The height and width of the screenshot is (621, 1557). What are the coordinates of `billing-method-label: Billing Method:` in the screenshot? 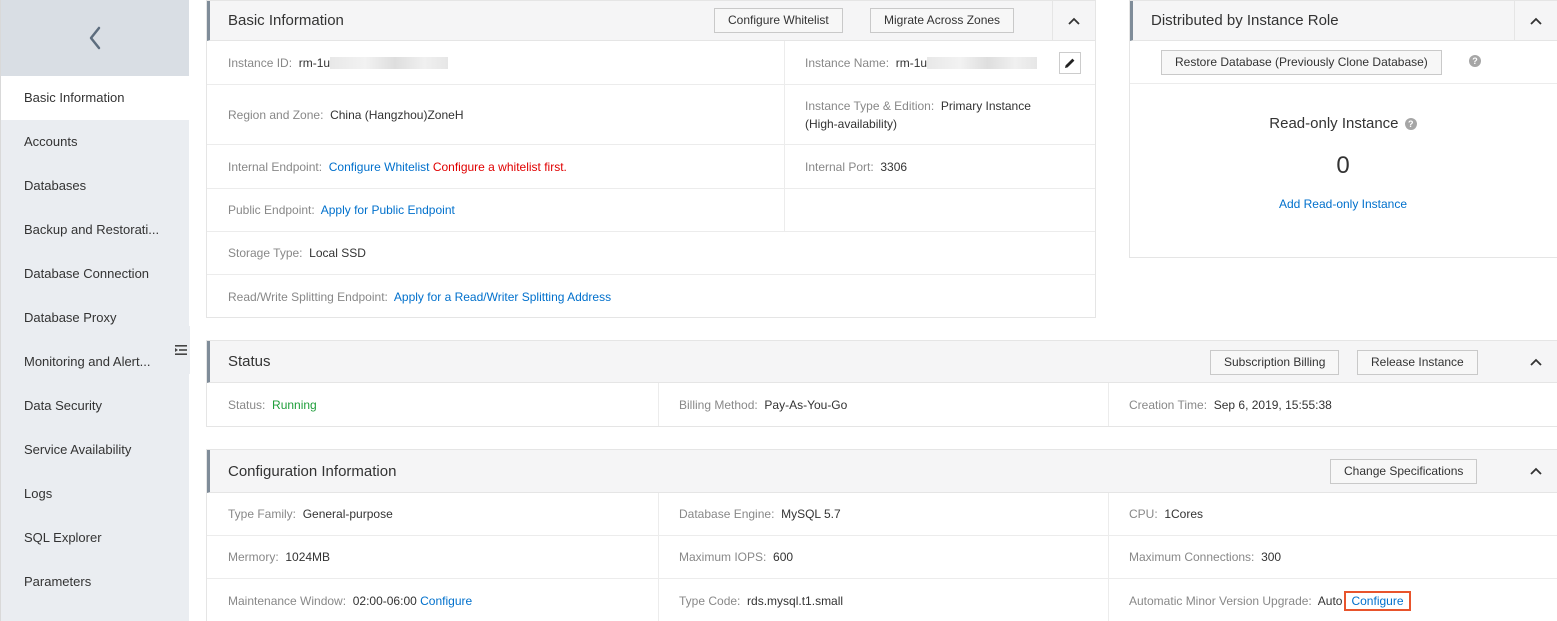 It's located at (718, 404).